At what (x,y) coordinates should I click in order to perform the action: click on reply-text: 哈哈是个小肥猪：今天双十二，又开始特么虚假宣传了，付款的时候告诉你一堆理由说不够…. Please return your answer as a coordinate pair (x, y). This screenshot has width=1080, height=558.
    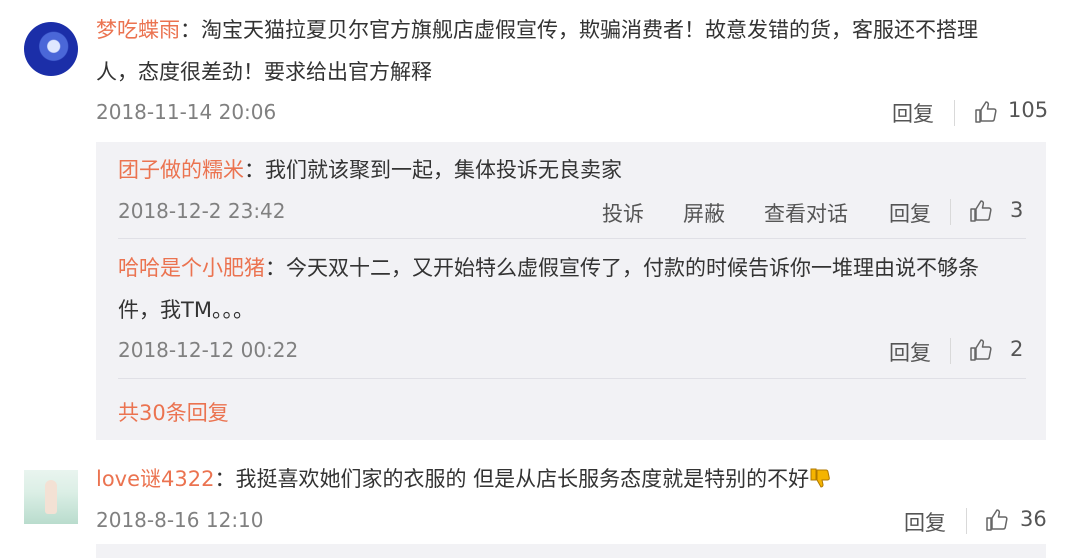
    Looking at the image, I should click on (578, 268).